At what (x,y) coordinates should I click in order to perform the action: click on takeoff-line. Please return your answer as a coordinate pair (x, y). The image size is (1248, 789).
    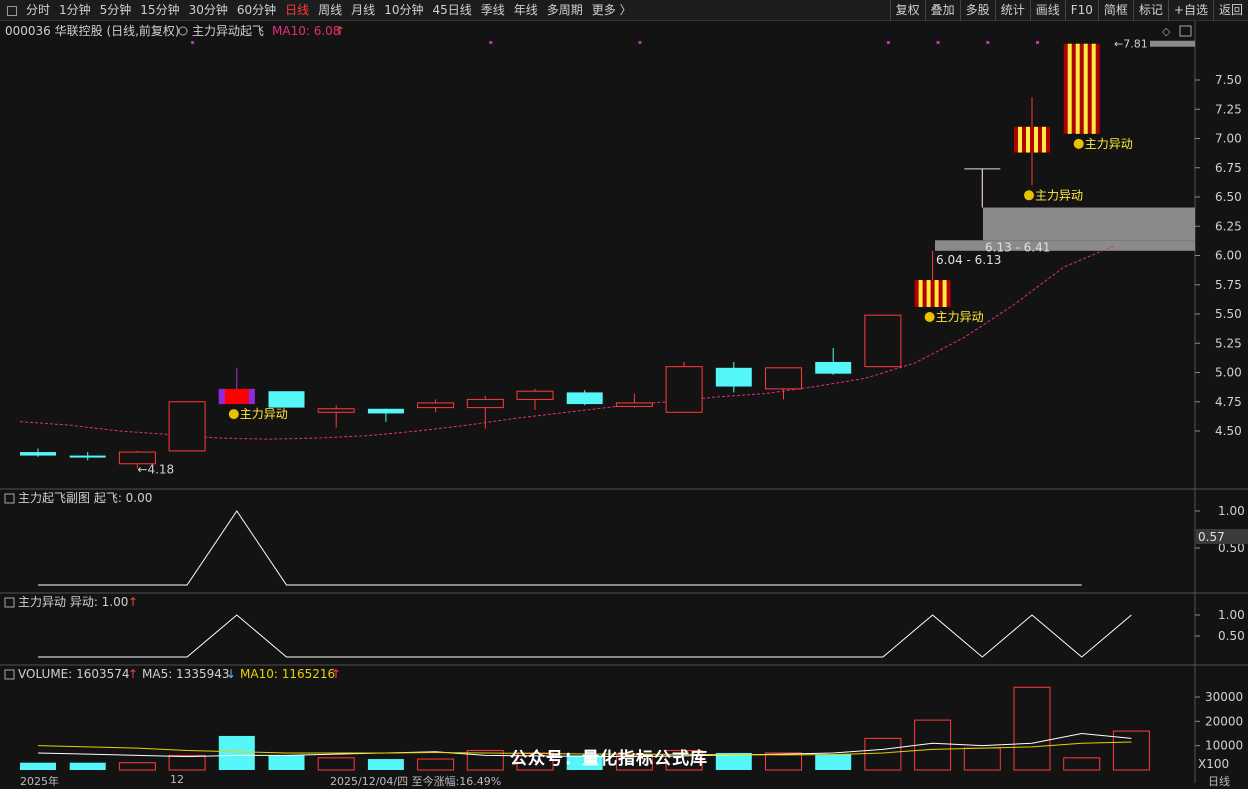
    Looking at the image, I should click on (560, 548).